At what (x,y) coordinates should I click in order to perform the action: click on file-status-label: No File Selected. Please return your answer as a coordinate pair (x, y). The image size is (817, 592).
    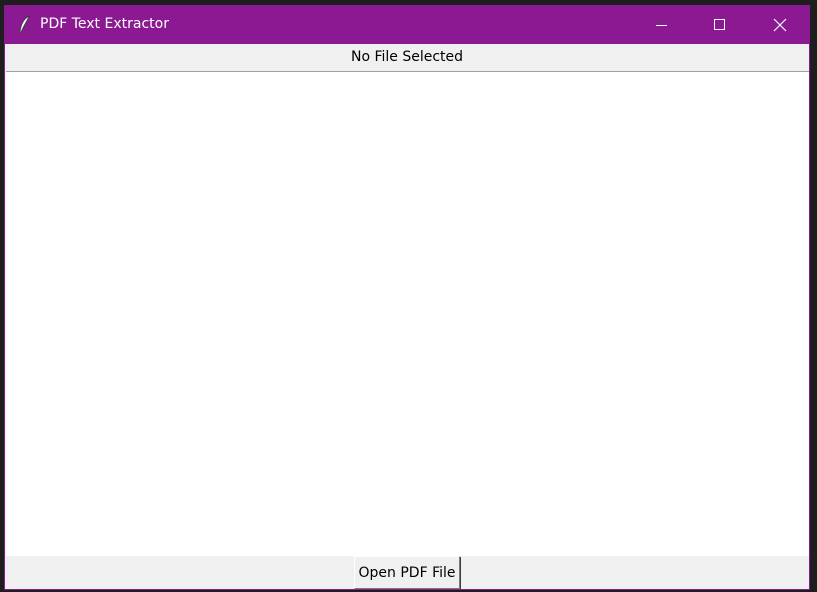
    Looking at the image, I should click on (407, 57).